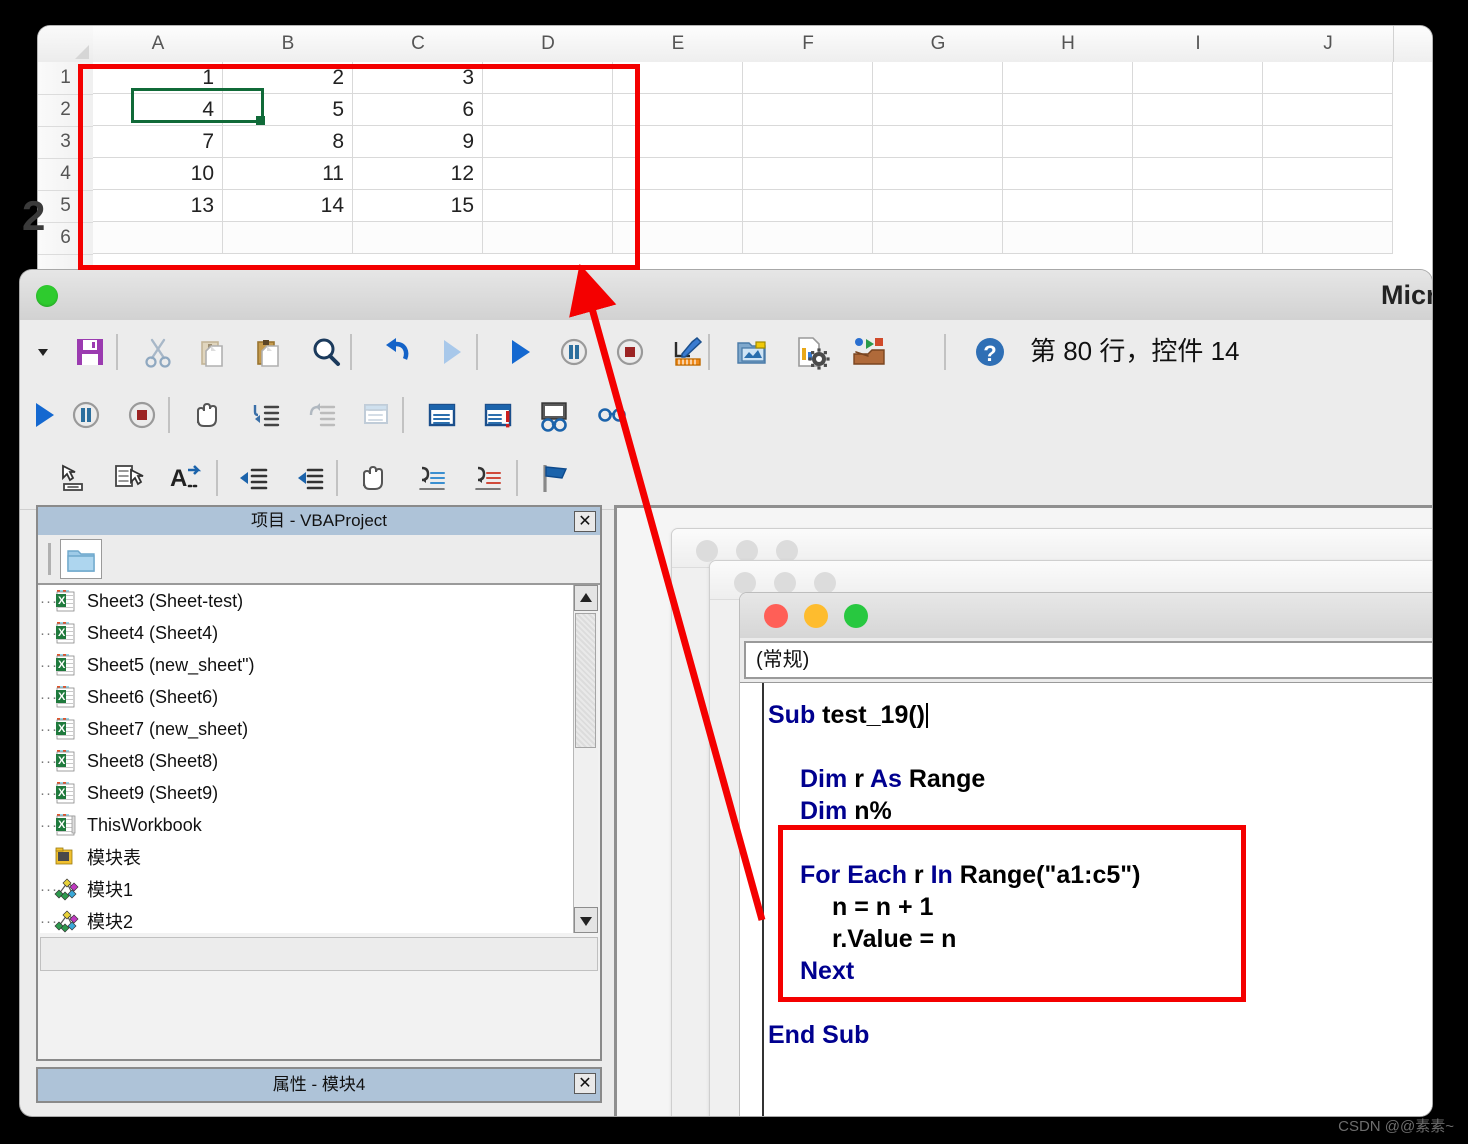 The height and width of the screenshot is (1144, 1468). Describe the element at coordinates (1198, 142) in the screenshot. I see `cell-I3` at that location.